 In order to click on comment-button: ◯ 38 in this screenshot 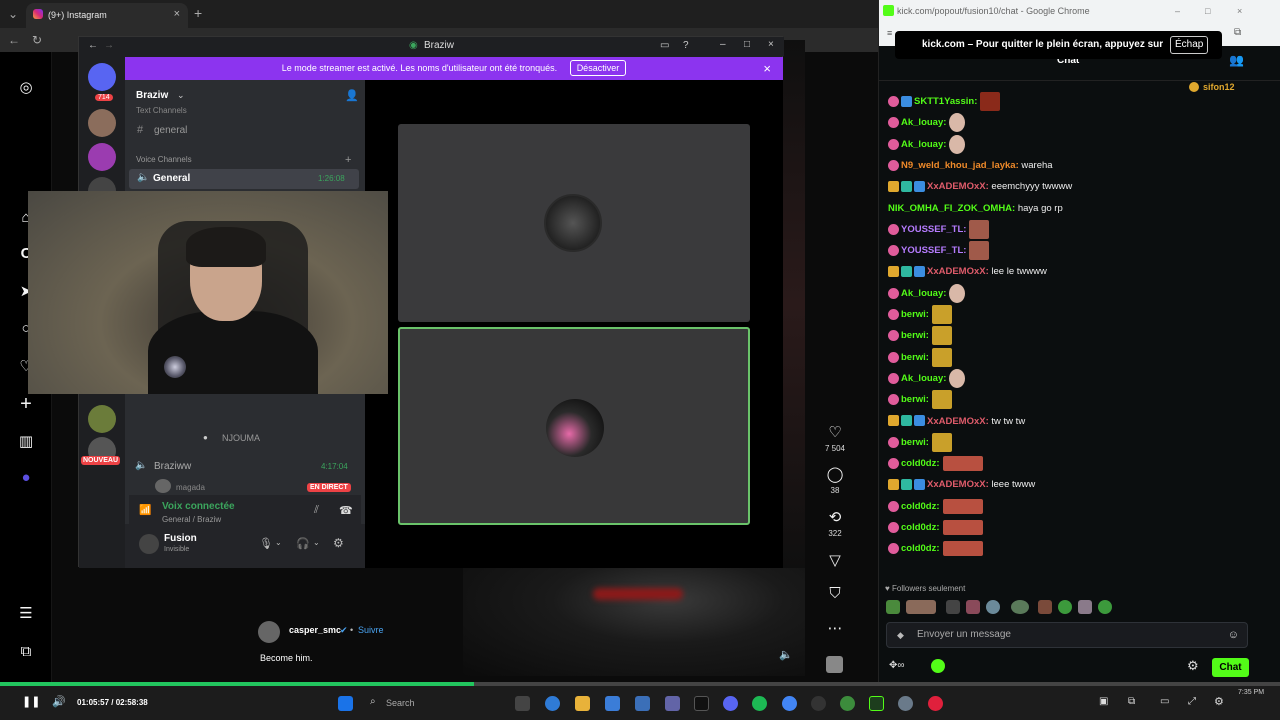, I will do `click(835, 480)`.